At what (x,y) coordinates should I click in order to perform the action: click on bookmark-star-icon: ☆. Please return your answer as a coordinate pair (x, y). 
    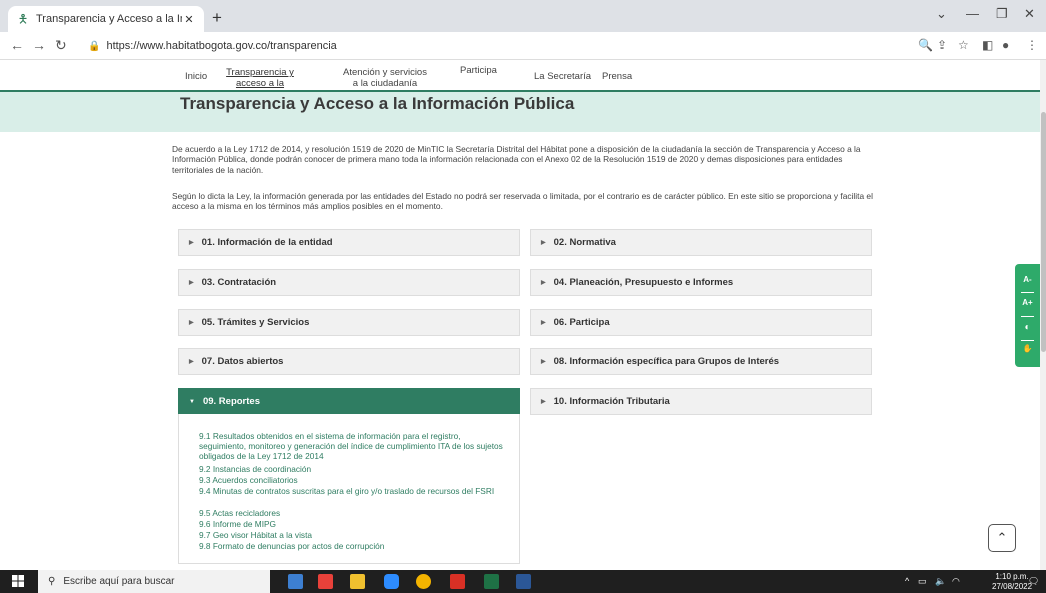
    Looking at the image, I should click on (963, 45).